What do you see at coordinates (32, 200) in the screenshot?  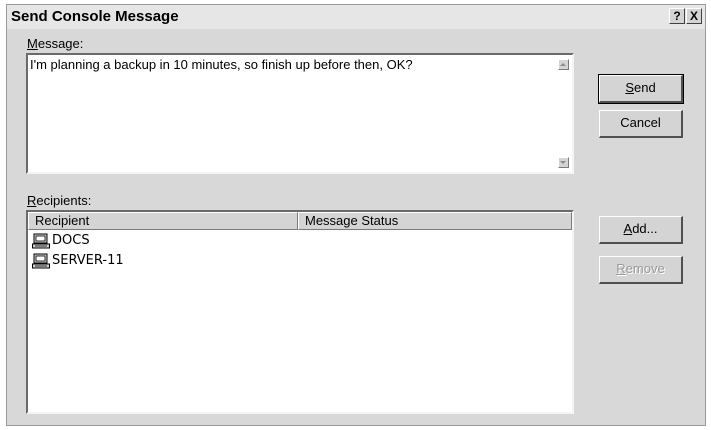 I see `recipients-label-accelerator: R` at bounding box center [32, 200].